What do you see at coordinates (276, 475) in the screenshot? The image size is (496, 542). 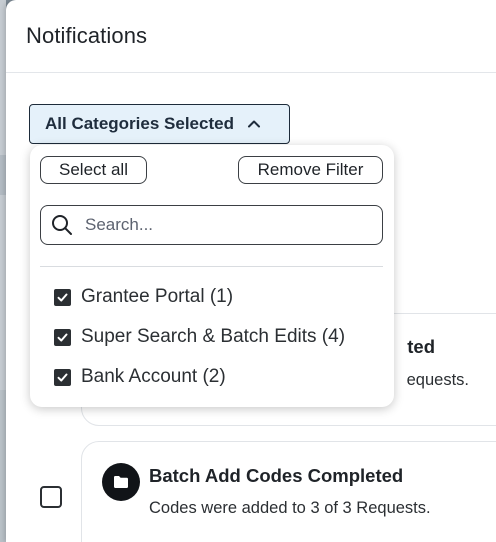 I see `notification-title: Batch Add Codes Completed` at bounding box center [276, 475].